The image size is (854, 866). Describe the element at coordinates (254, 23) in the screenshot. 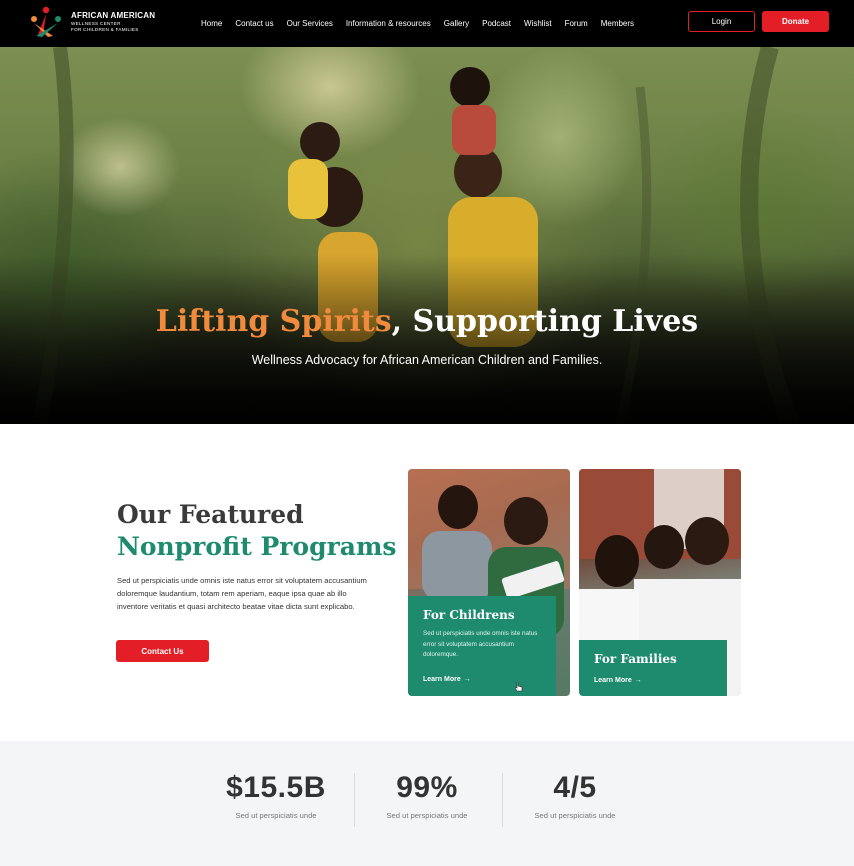

I see `nav-contact-us: Contact us` at that location.